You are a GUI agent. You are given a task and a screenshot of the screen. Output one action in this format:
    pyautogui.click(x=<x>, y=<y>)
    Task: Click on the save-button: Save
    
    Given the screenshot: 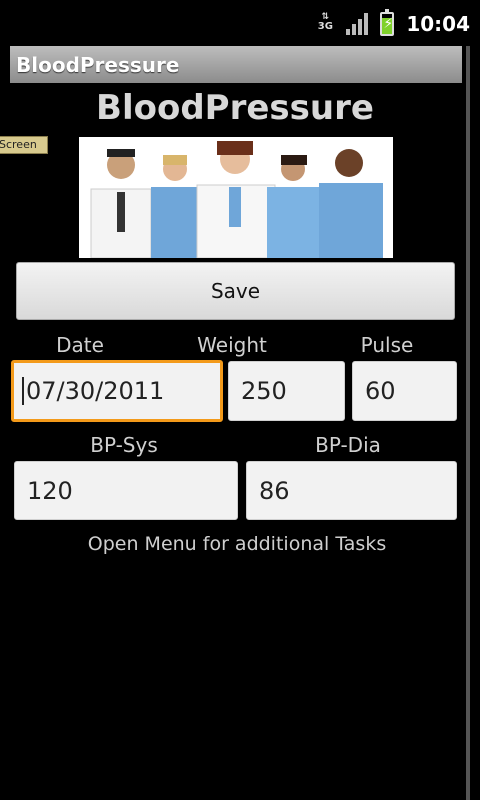 What is the action you would take?
    pyautogui.click(x=235, y=291)
    